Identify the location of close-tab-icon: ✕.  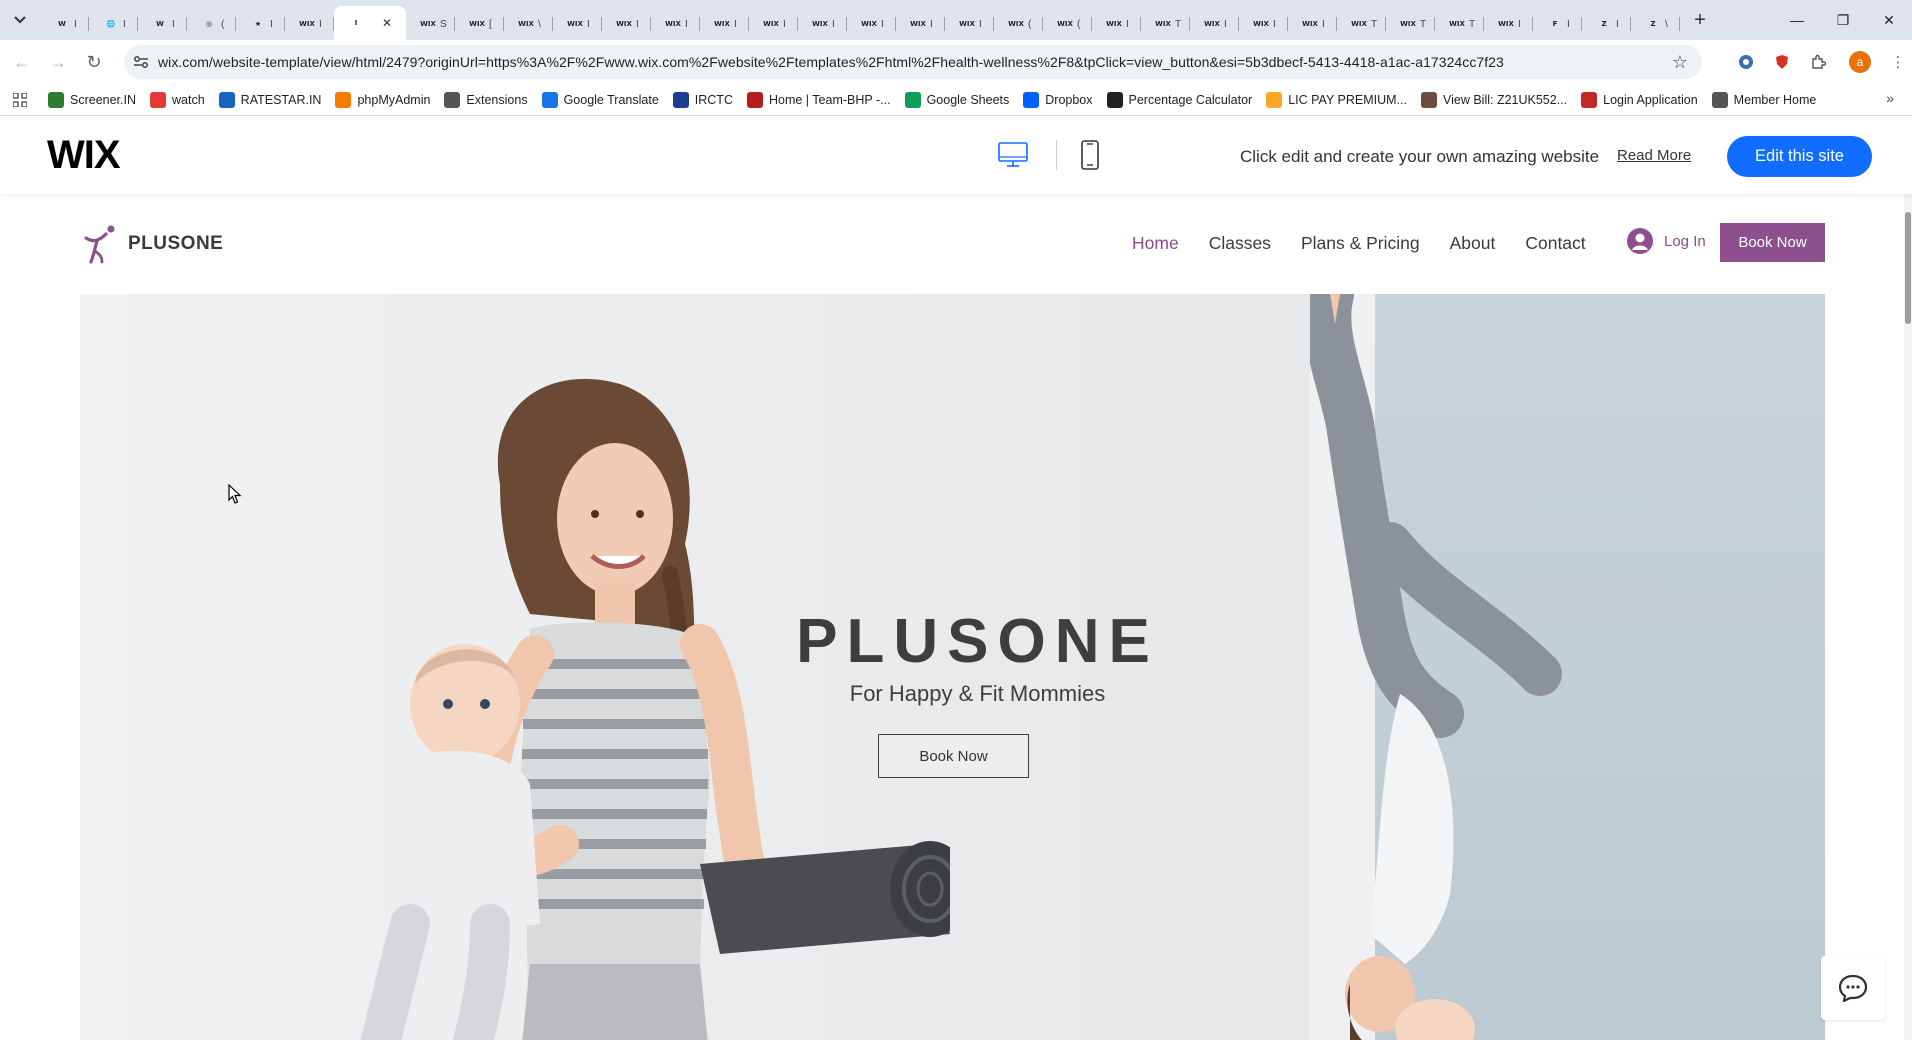
(387, 23).